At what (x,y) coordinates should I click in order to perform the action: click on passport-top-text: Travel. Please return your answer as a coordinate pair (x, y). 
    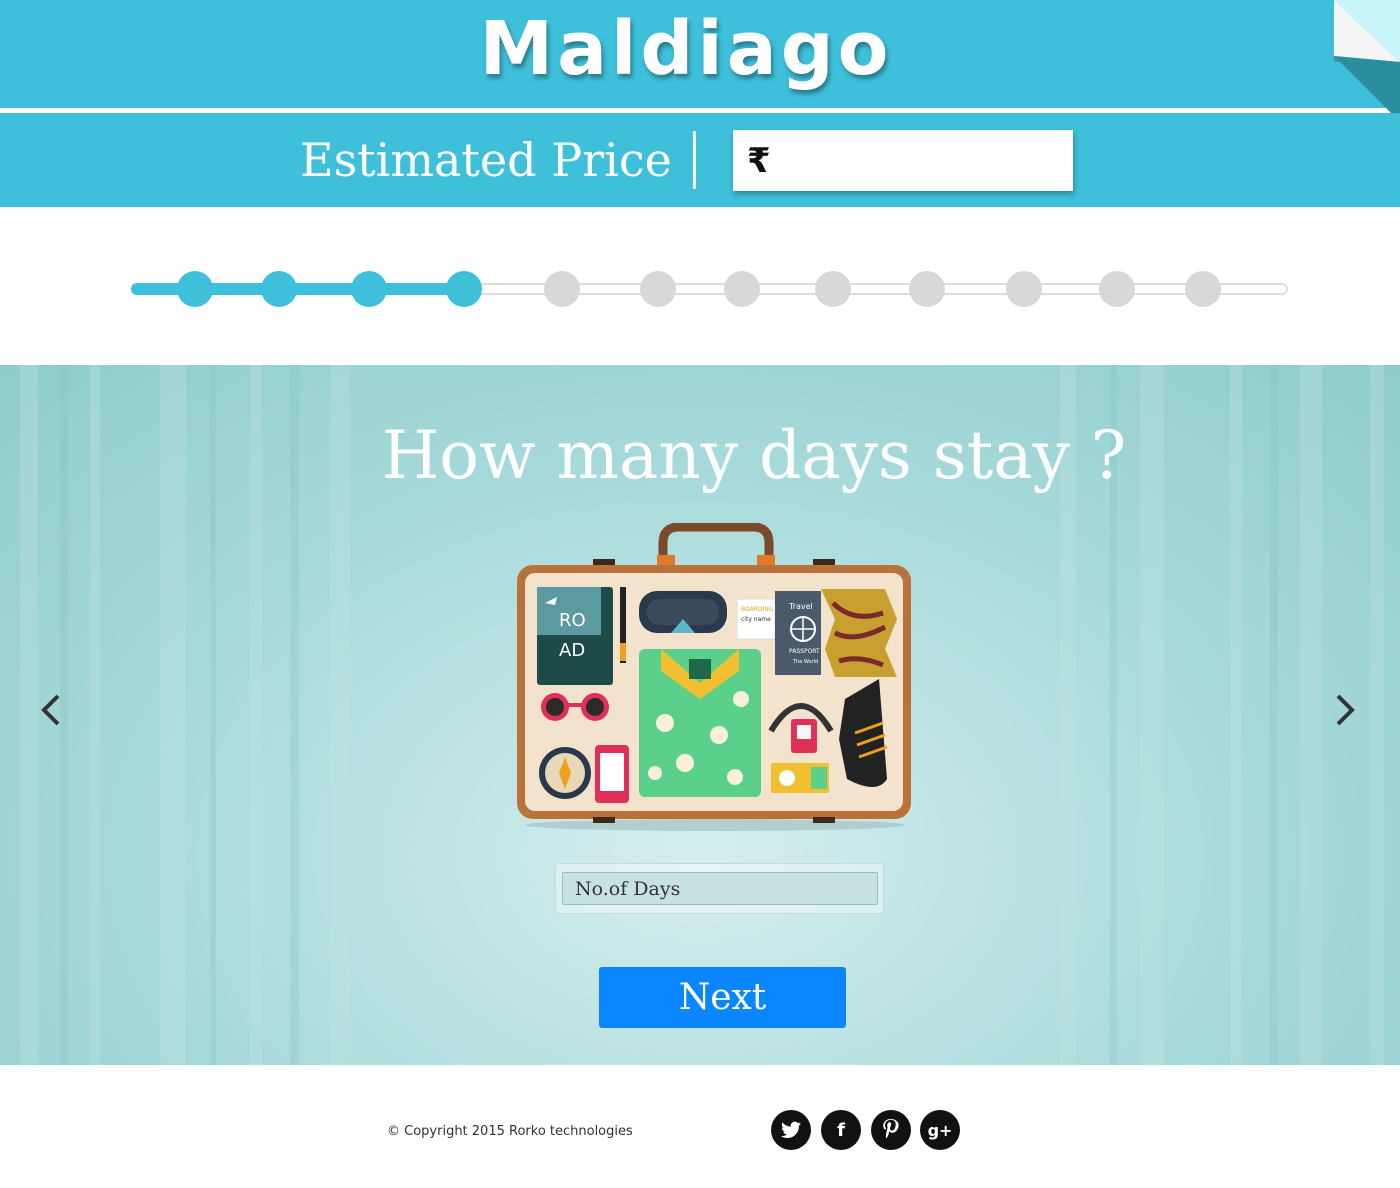
    Looking at the image, I should click on (800, 606).